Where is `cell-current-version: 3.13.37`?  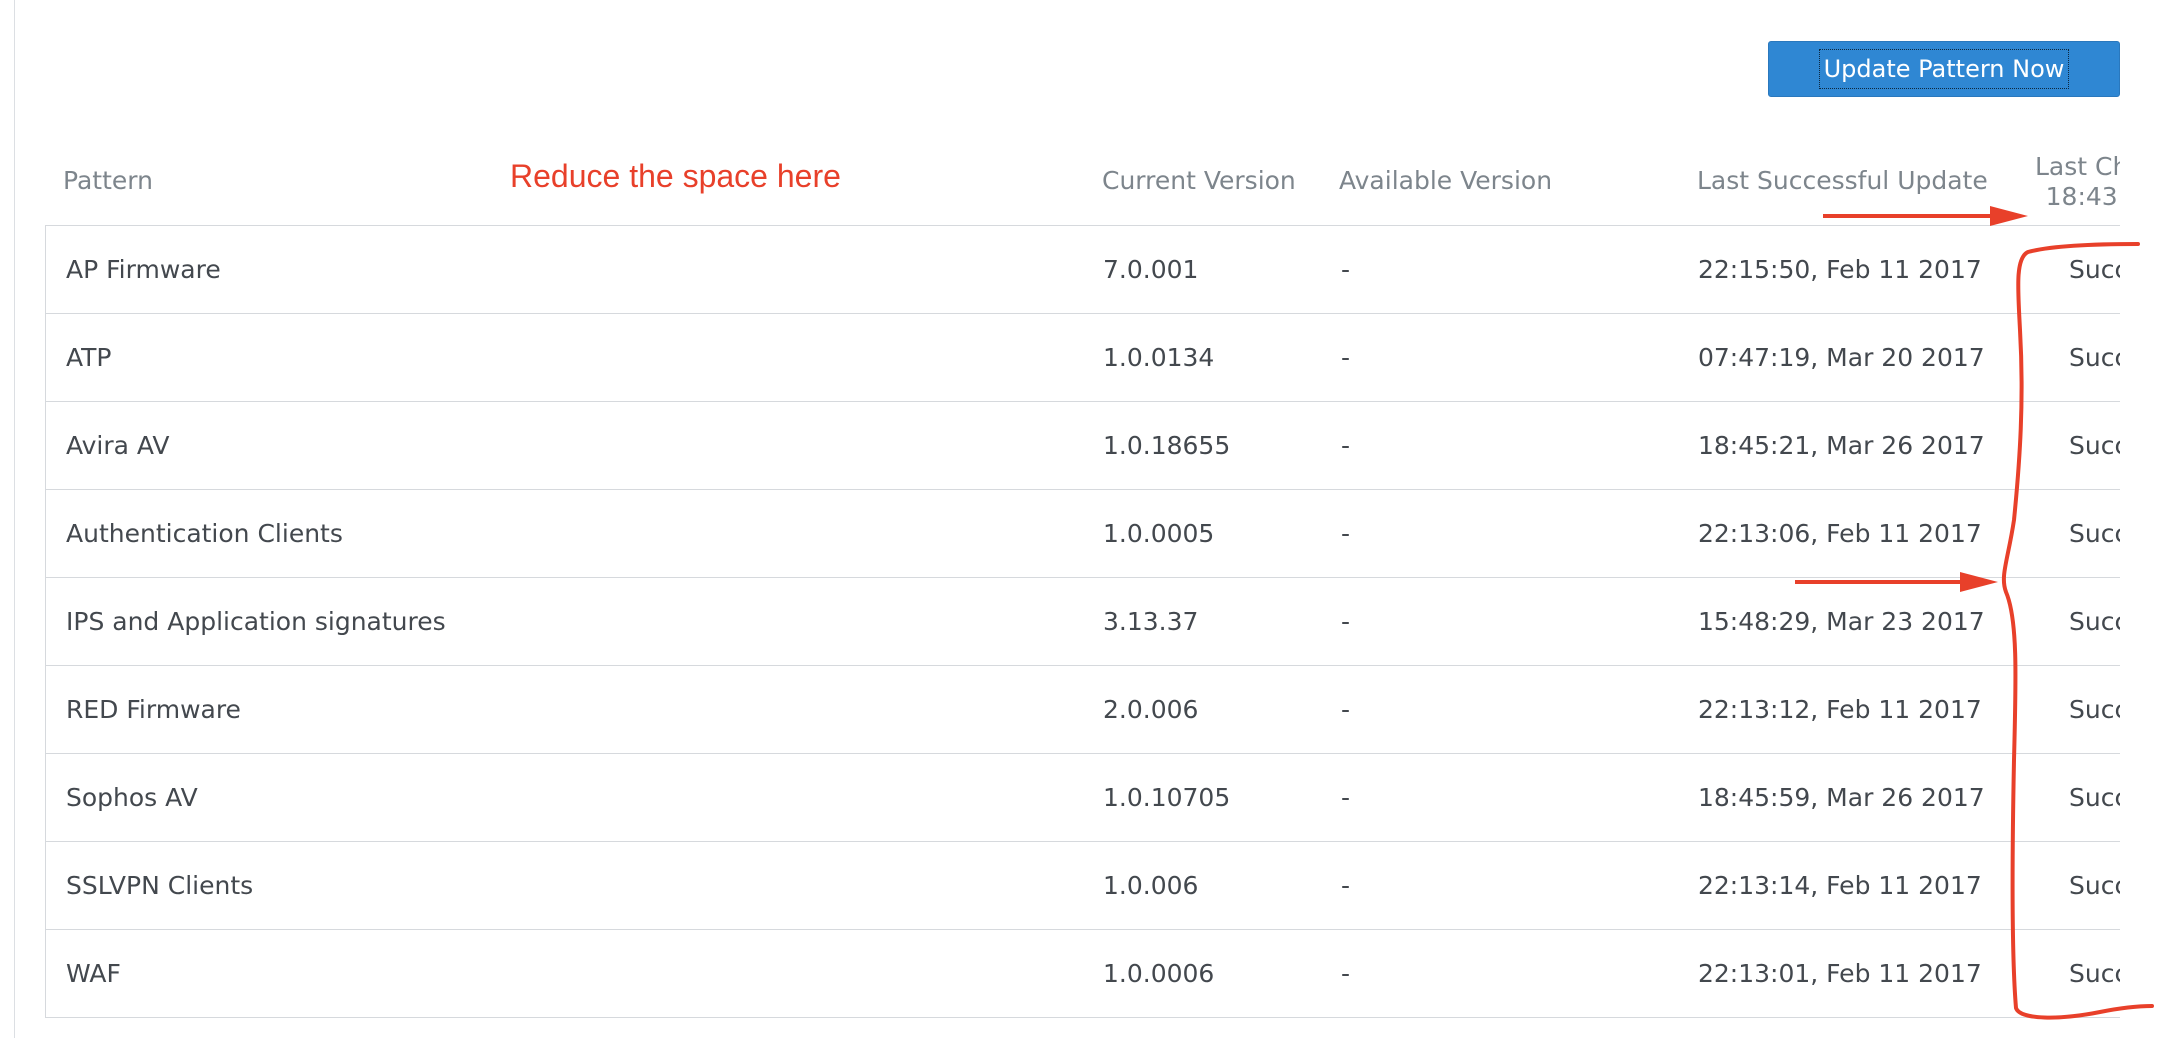
cell-current-version: 3.13.37 is located at coordinates (1151, 621).